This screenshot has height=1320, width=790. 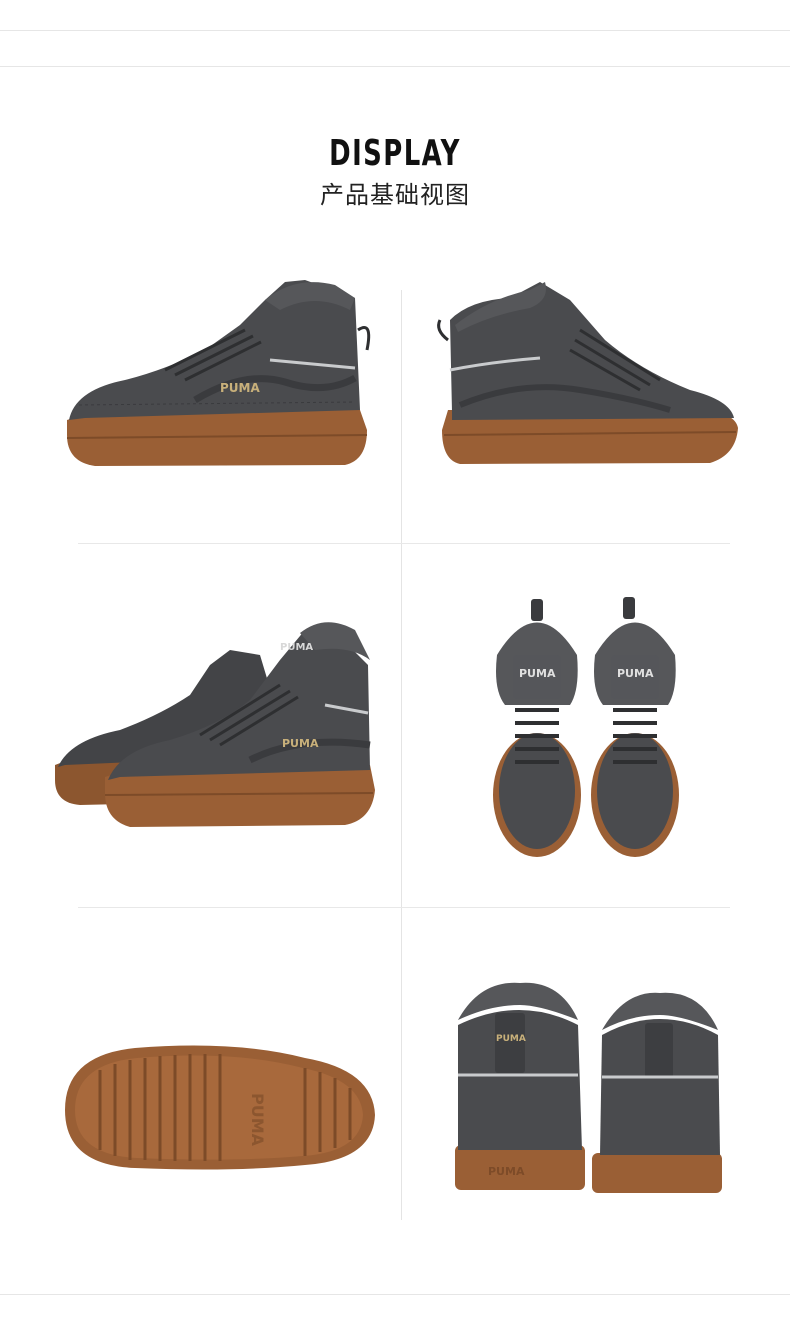 What do you see at coordinates (395, 30) in the screenshot?
I see `top-divider` at bounding box center [395, 30].